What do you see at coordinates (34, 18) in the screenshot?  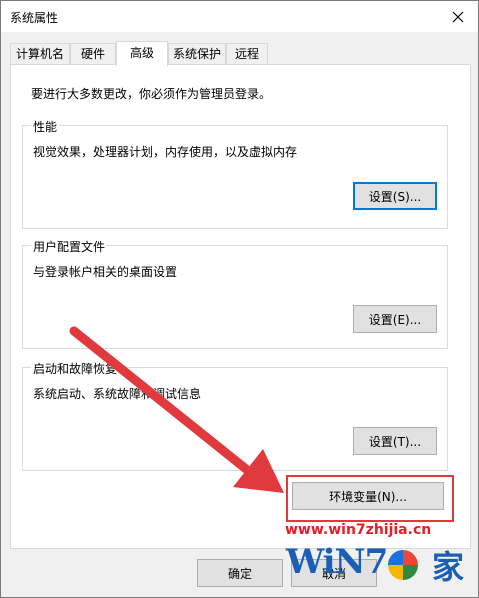 I see `window-title: 系统属性` at bounding box center [34, 18].